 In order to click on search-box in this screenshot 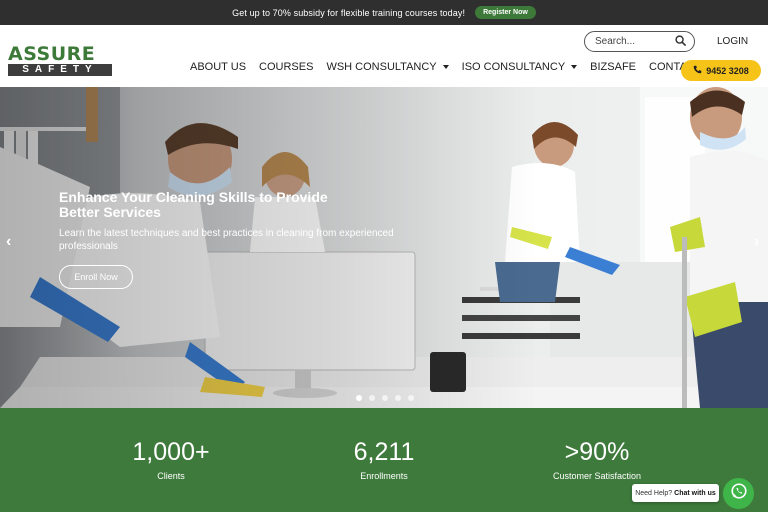, I will do `click(639, 41)`.